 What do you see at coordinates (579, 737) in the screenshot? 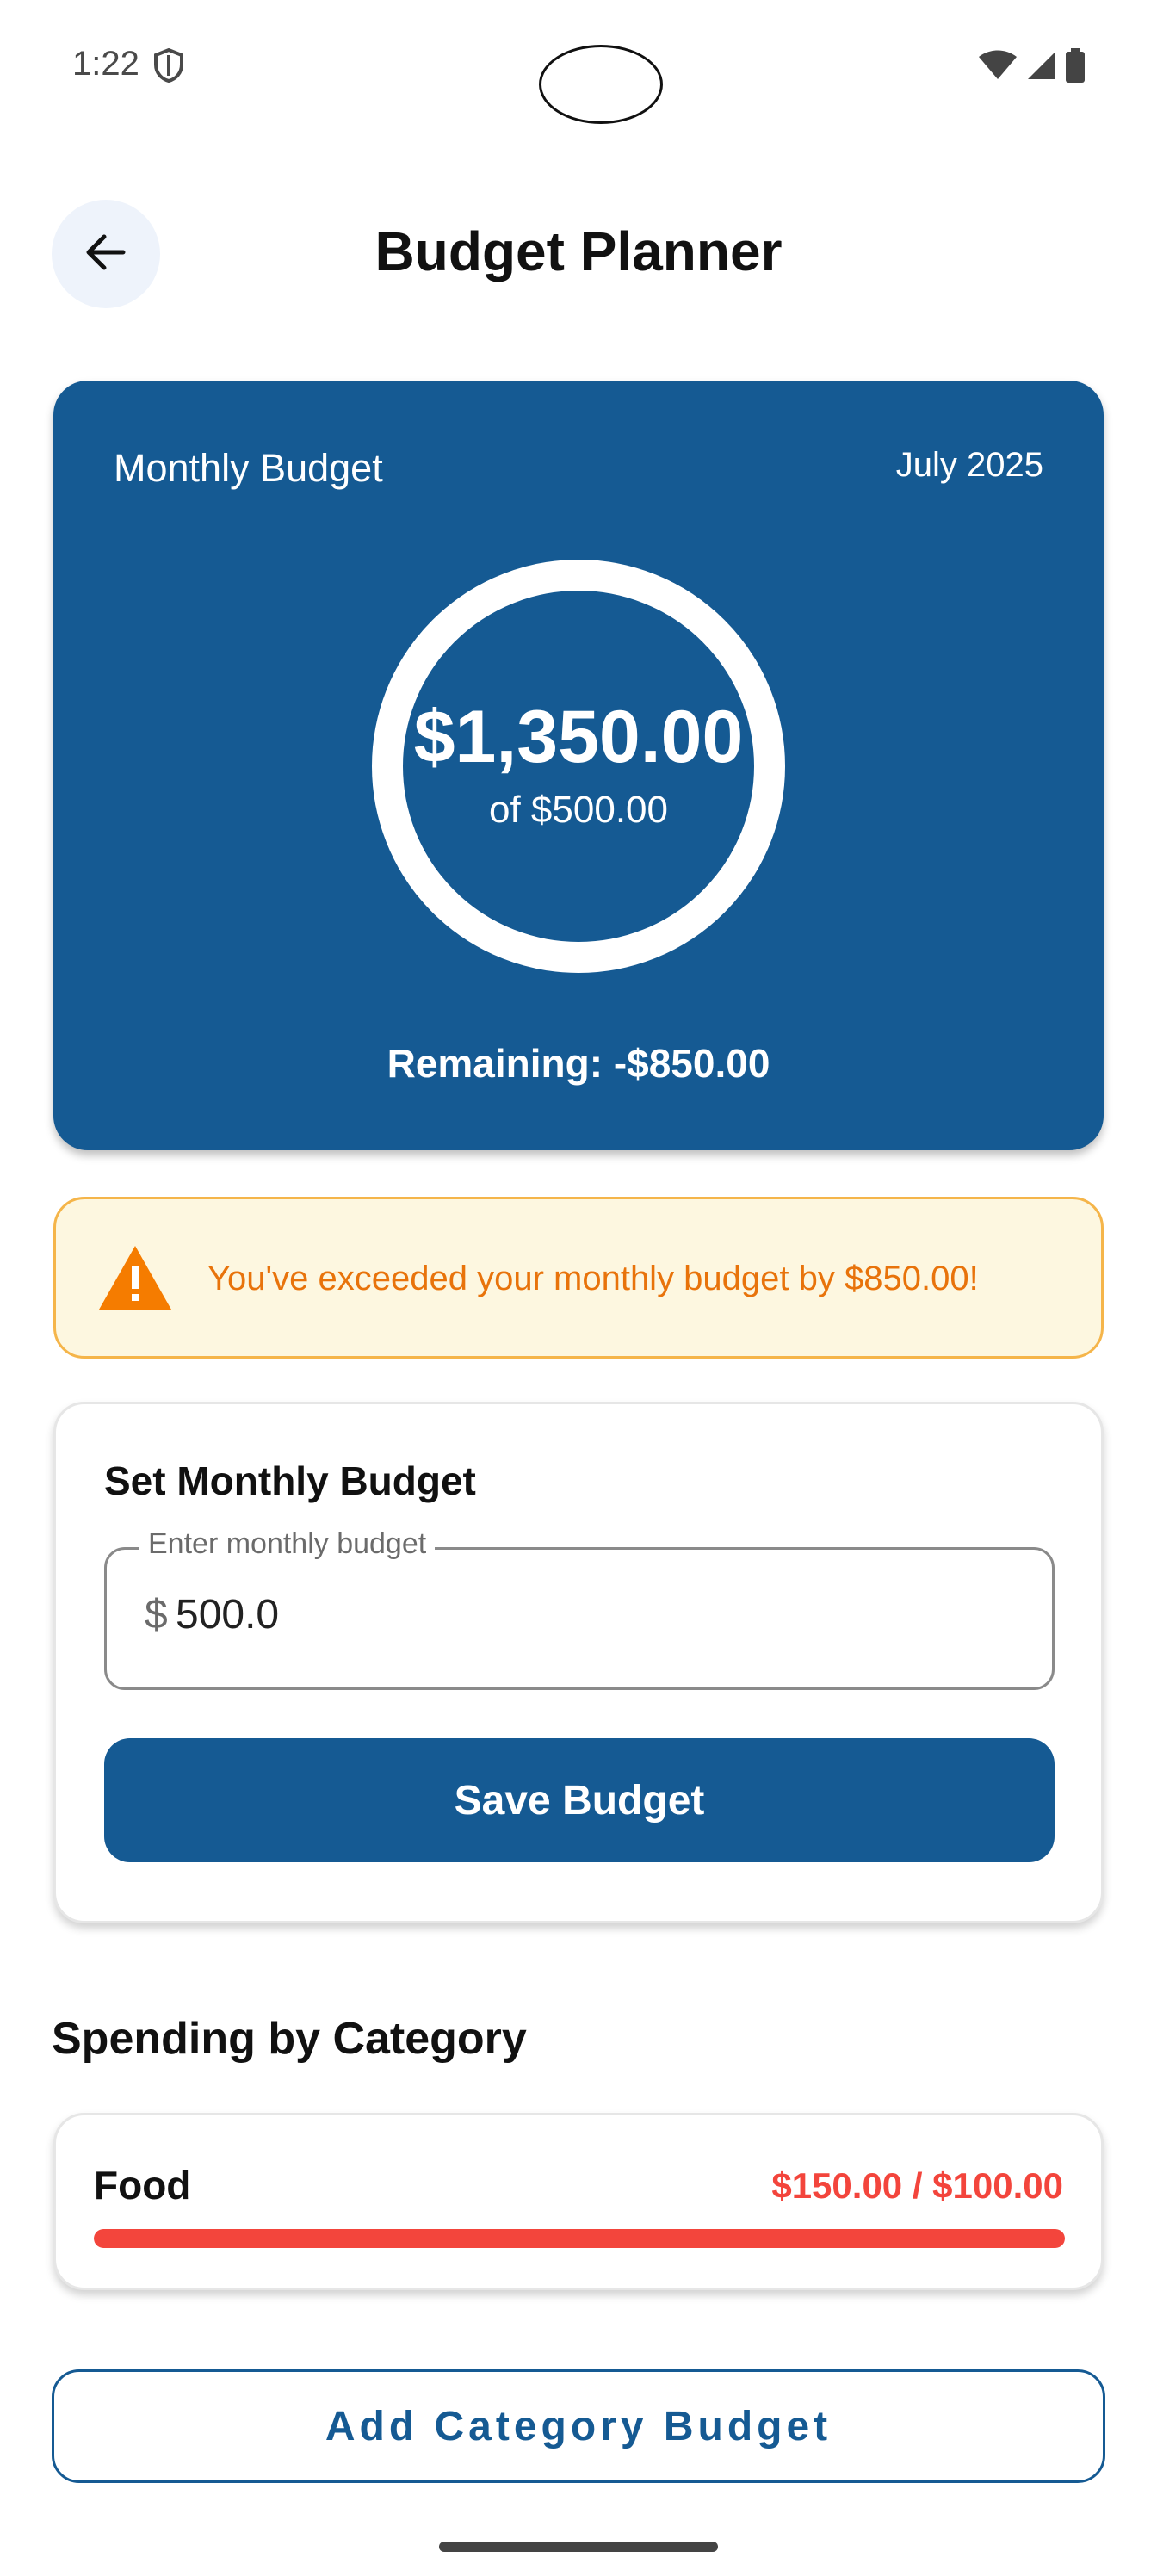
I see `spent-amount: $1,350.00` at bounding box center [579, 737].